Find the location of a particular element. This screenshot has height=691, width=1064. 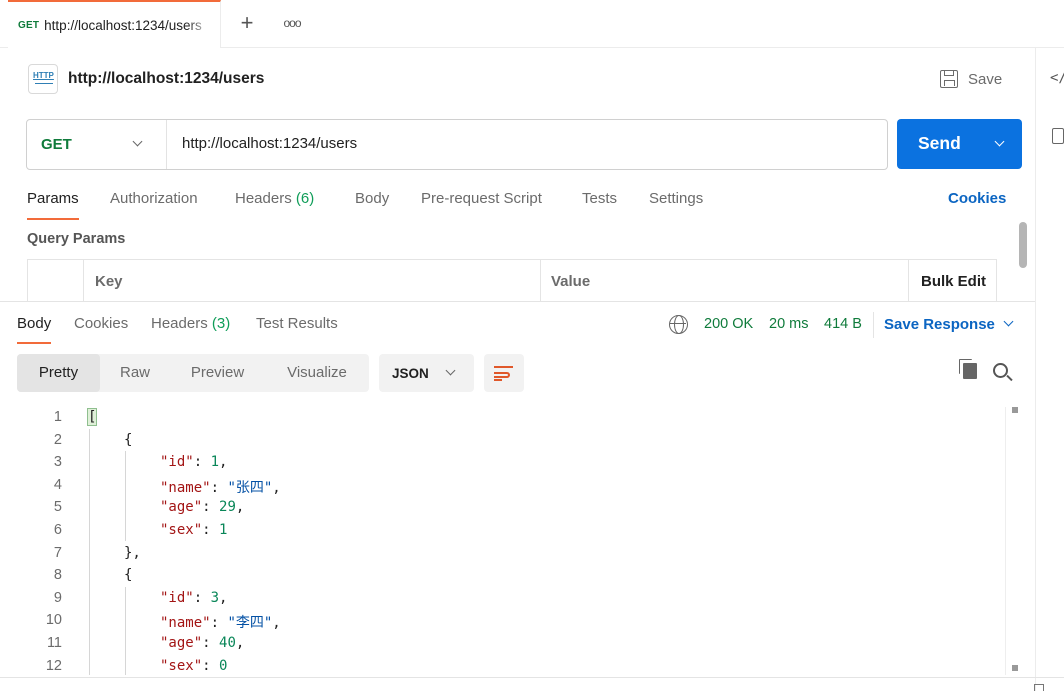

new-tab-icon: + is located at coordinates (247, 23).